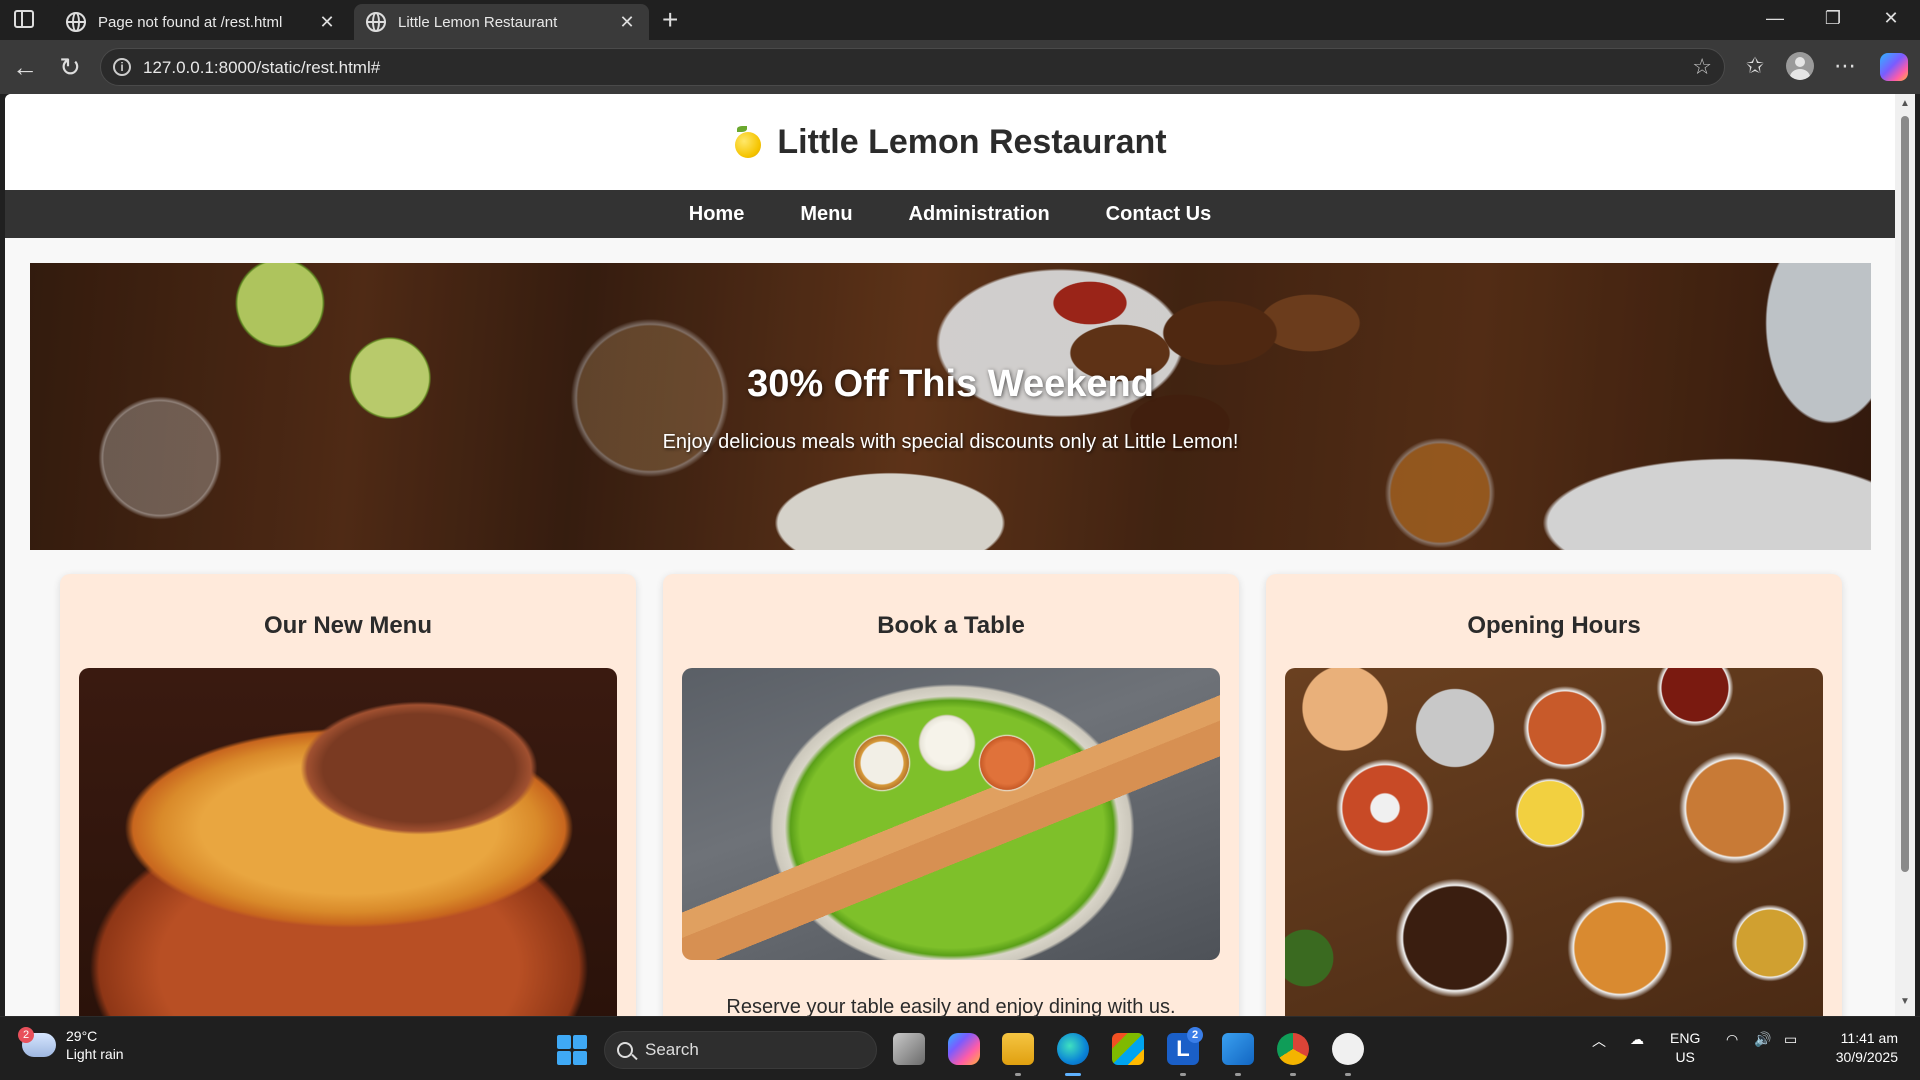 This screenshot has height=1080, width=1920. I want to click on card-title: Our New Menu, so click(347, 625).